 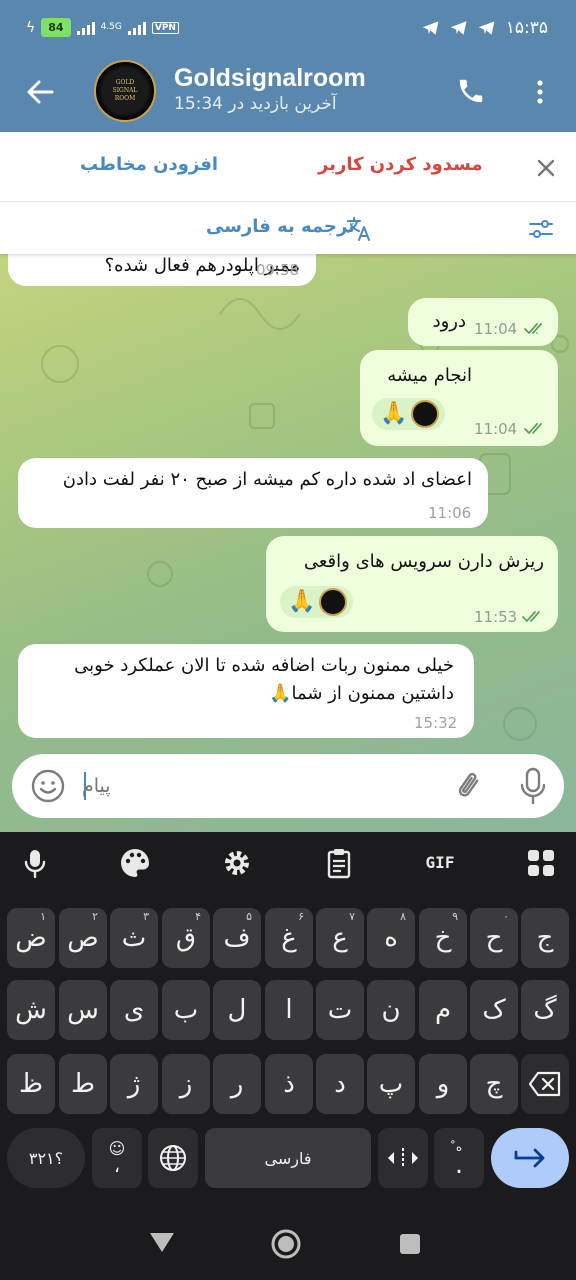 What do you see at coordinates (270, 78) in the screenshot?
I see `chat-title: Goldsignalroom` at bounding box center [270, 78].